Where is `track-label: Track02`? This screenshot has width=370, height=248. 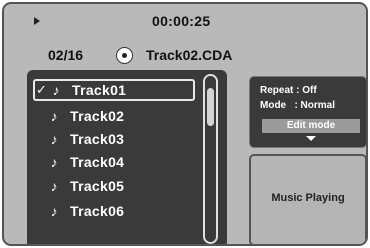
track-label: Track02 is located at coordinates (97, 116).